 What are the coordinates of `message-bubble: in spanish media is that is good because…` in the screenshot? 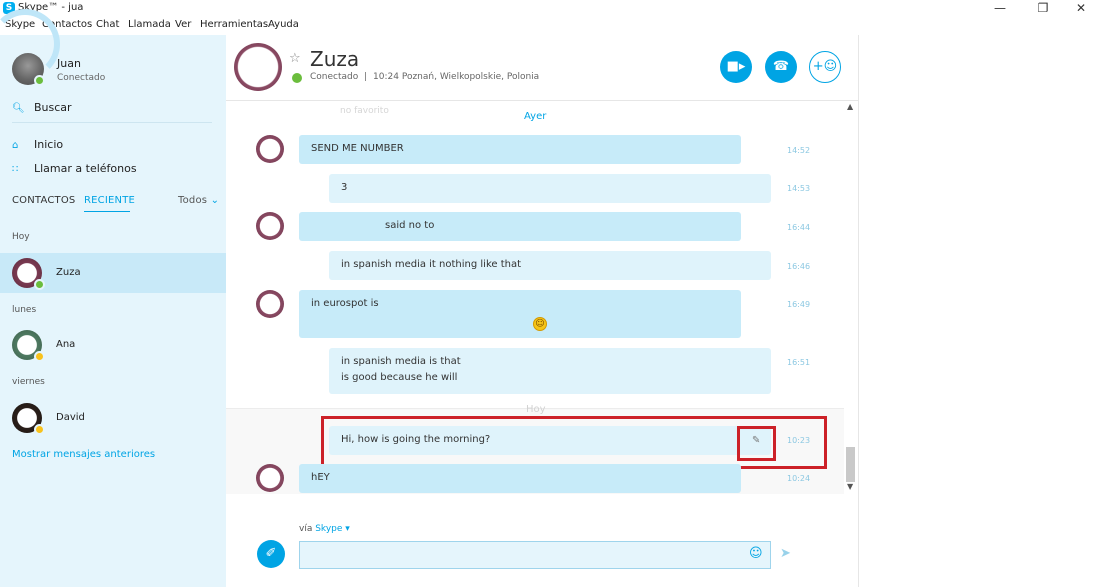 It's located at (550, 371).